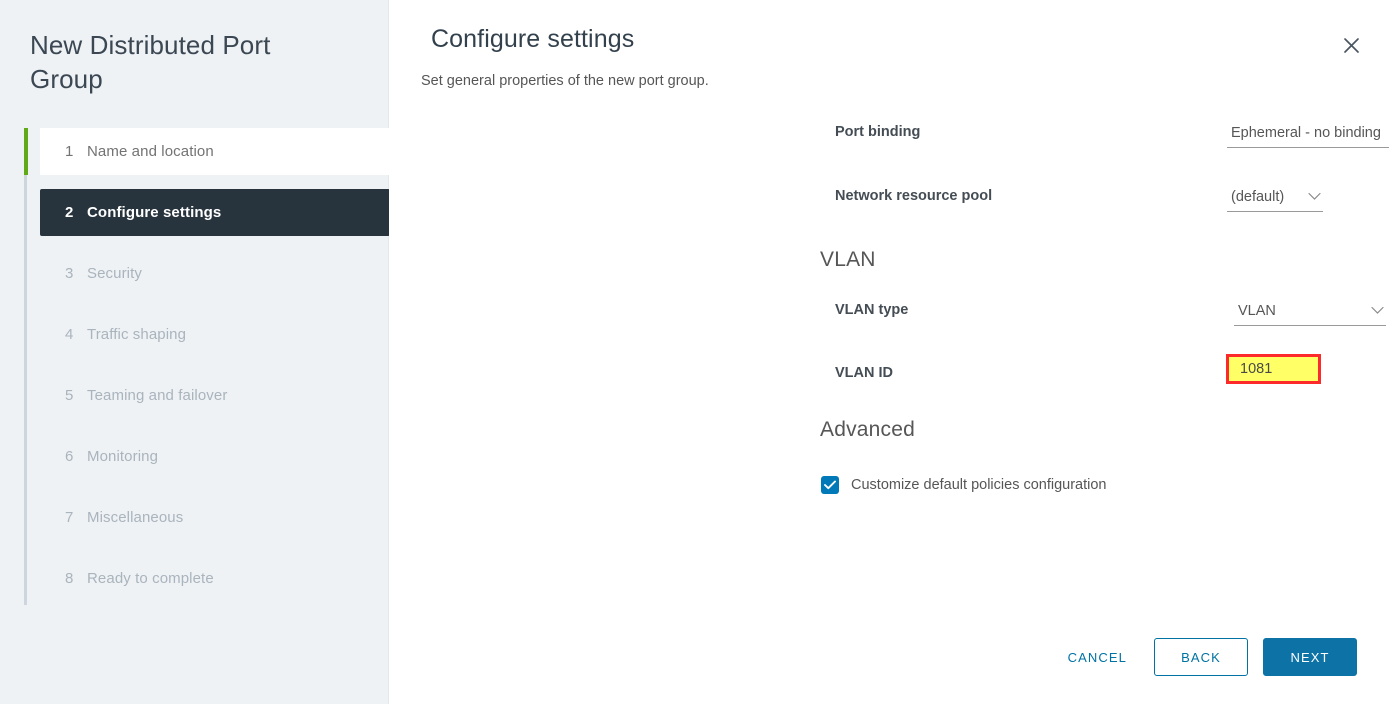 This screenshot has width=1389, height=704. What do you see at coordinates (1258, 196) in the screenshot?
I see `network-resource-pool-value: (default)` at bounding box center [1258, 196].